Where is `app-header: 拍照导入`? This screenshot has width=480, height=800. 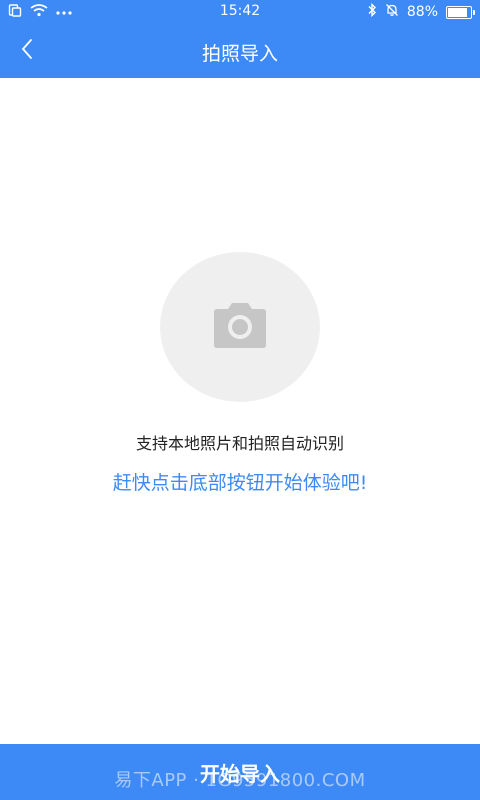 app-header: 拍照导入 is located at coordinates (240, 51).